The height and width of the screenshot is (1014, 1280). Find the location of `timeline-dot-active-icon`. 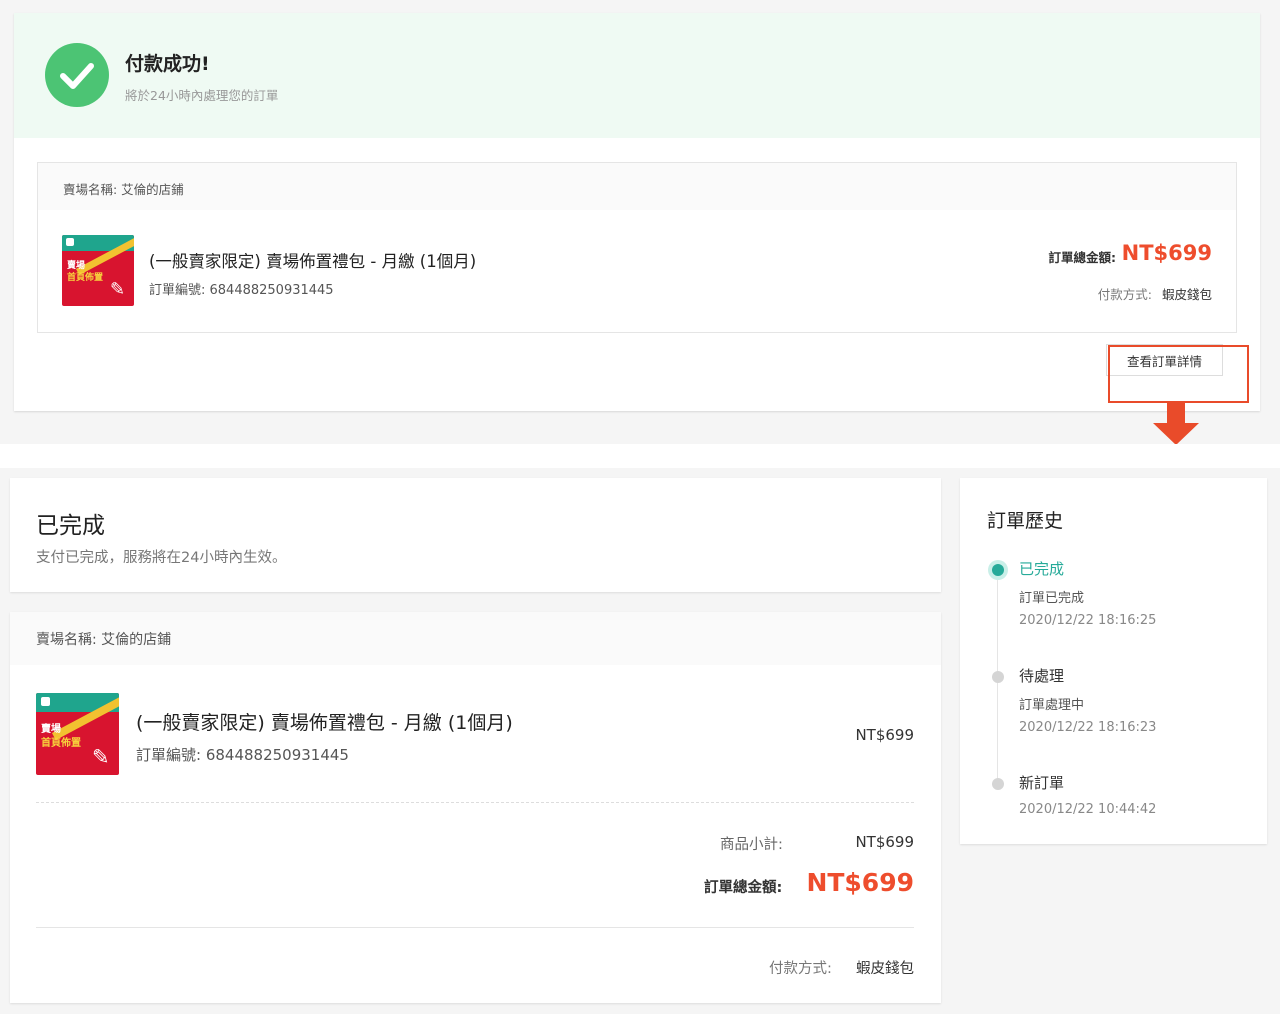

timeline-dot-active-icon is located at coordinates (998, 570).